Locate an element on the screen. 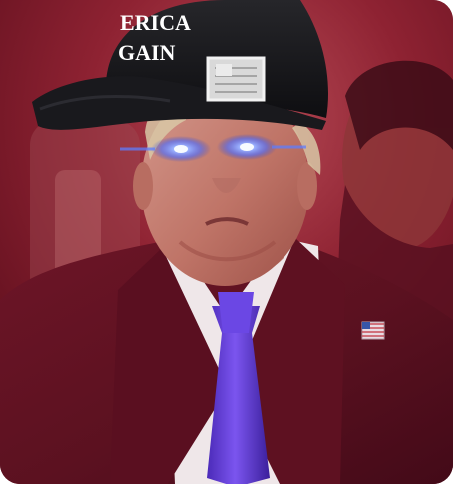 The height and width of the screenshot is (489, 455). tie-knot is located at coordinates (236, 312).